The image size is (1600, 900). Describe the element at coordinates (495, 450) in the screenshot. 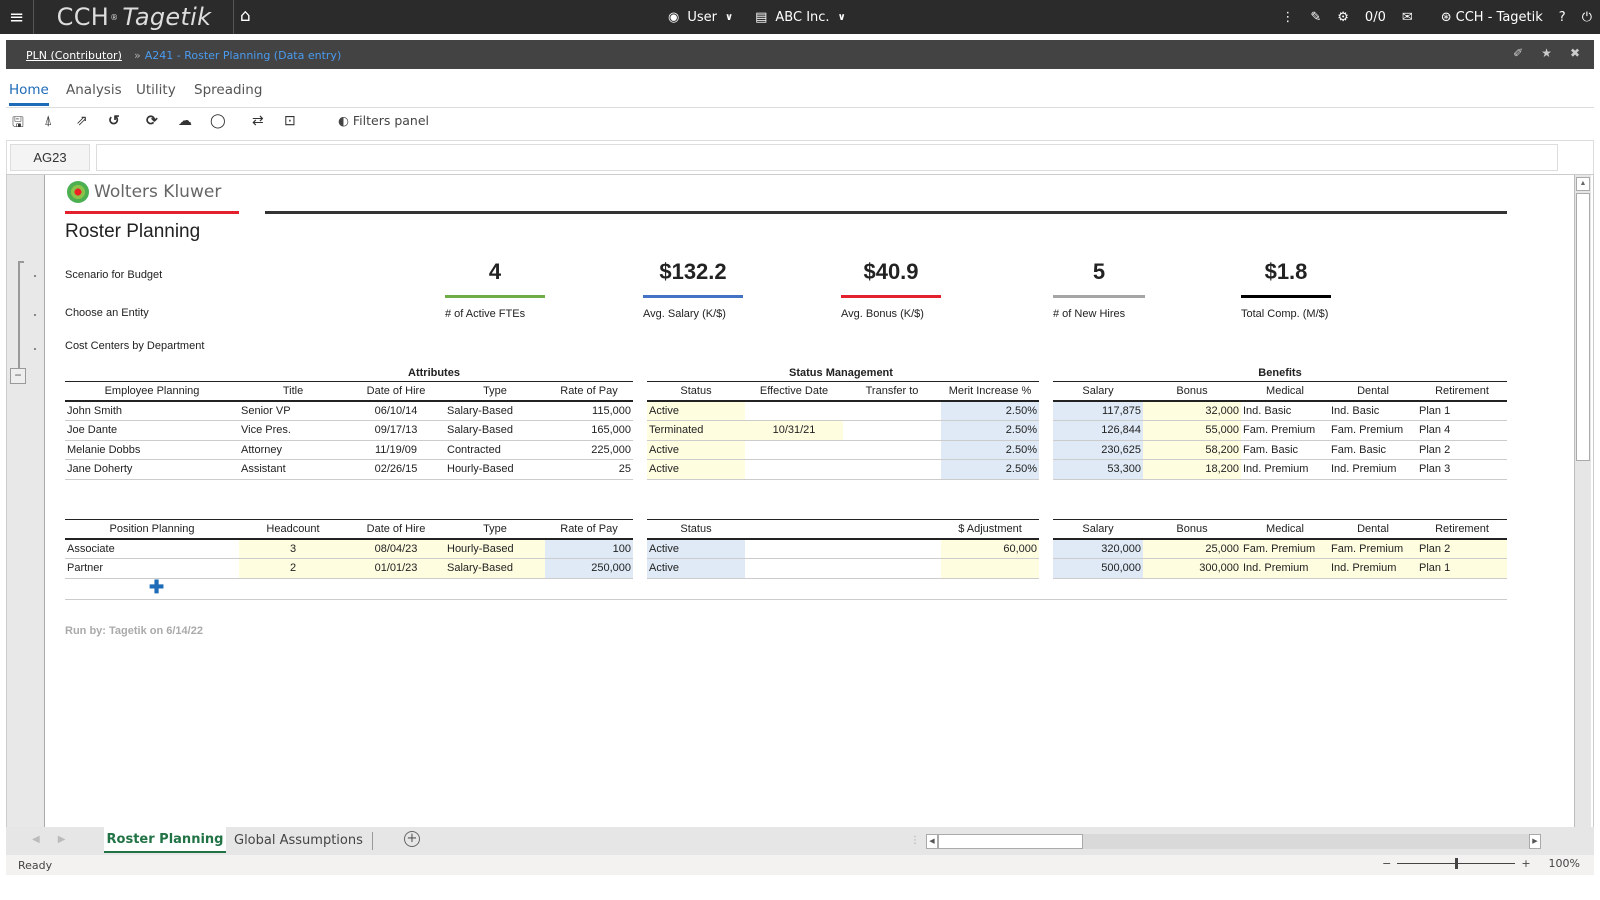

I see `table-cell: Contracted` at that location.